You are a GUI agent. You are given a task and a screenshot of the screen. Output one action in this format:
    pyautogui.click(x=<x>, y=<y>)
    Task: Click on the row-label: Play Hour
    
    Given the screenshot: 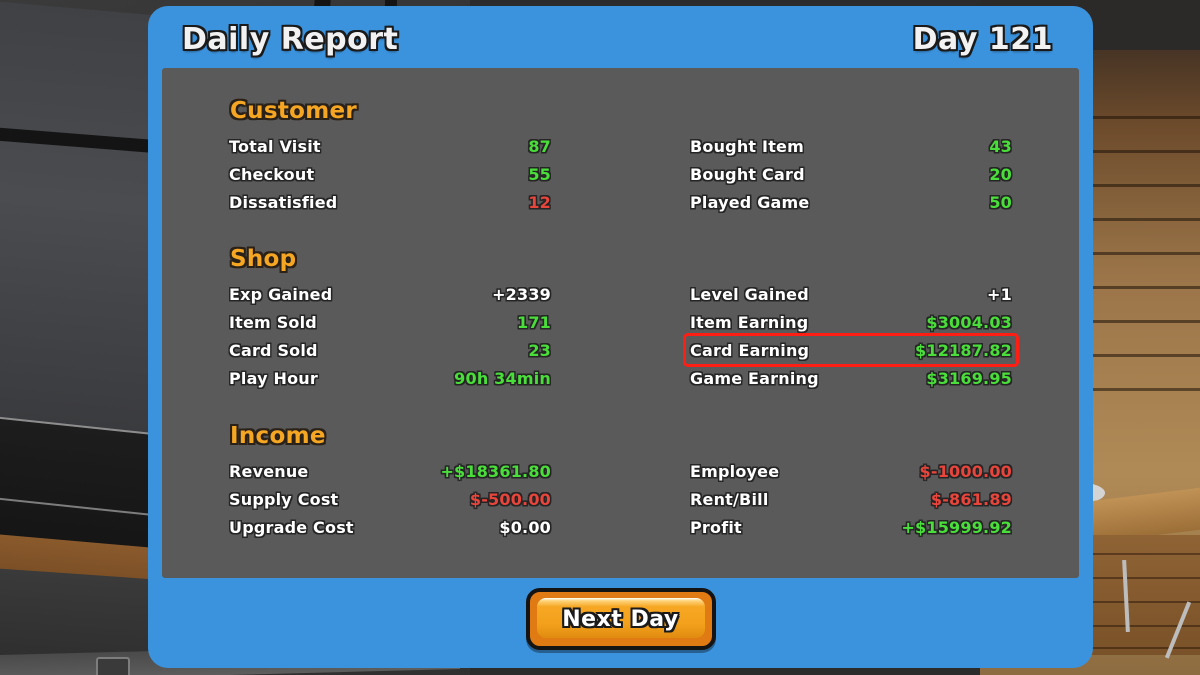 What is the action you would take?
    pyautogui.click(x=273, y=378)
    